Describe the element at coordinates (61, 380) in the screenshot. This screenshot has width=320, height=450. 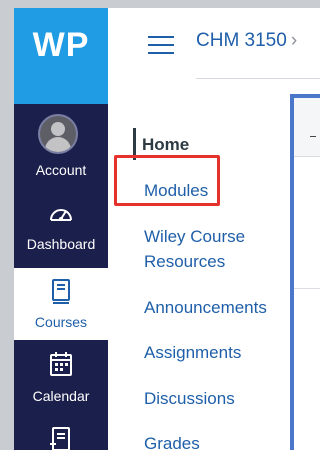
I see `nav-item-calendar: Calendar` at that location.